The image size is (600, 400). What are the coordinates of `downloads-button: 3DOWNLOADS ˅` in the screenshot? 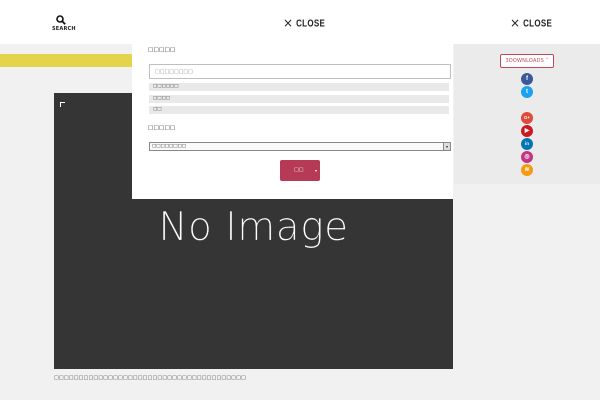 It's located at (527, 61).